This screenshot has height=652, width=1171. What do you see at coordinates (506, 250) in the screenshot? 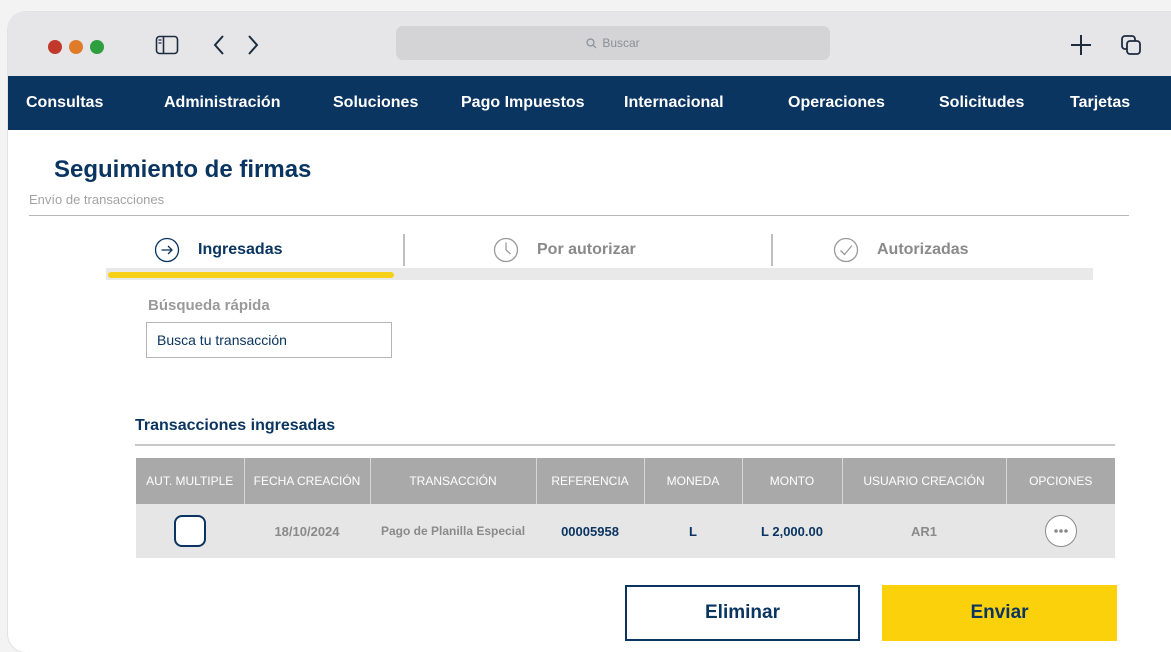
I see `clock-icon` at bounding box center [506, 250].